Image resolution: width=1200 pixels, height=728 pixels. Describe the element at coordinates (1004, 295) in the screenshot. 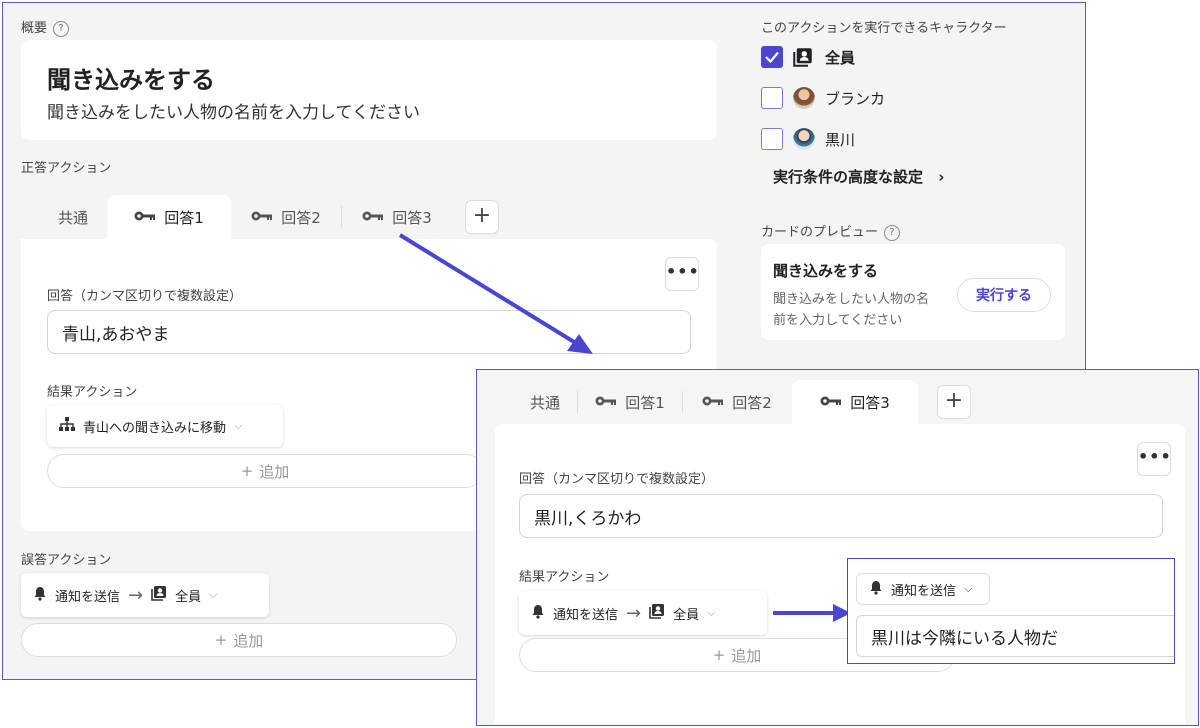

I see `run-button: 実行する` at that location.